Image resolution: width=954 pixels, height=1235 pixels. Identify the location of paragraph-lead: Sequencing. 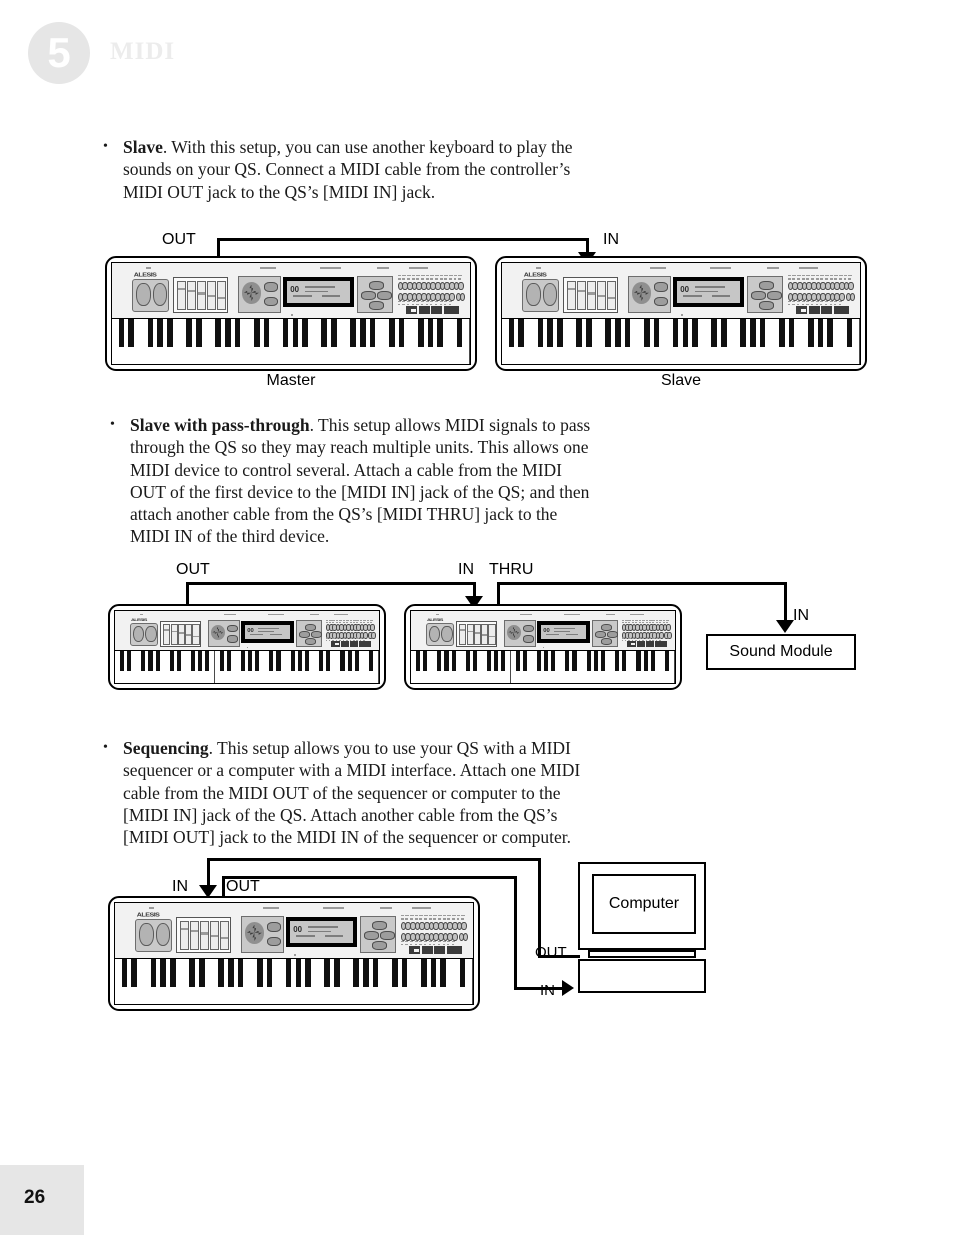
(166, 748).